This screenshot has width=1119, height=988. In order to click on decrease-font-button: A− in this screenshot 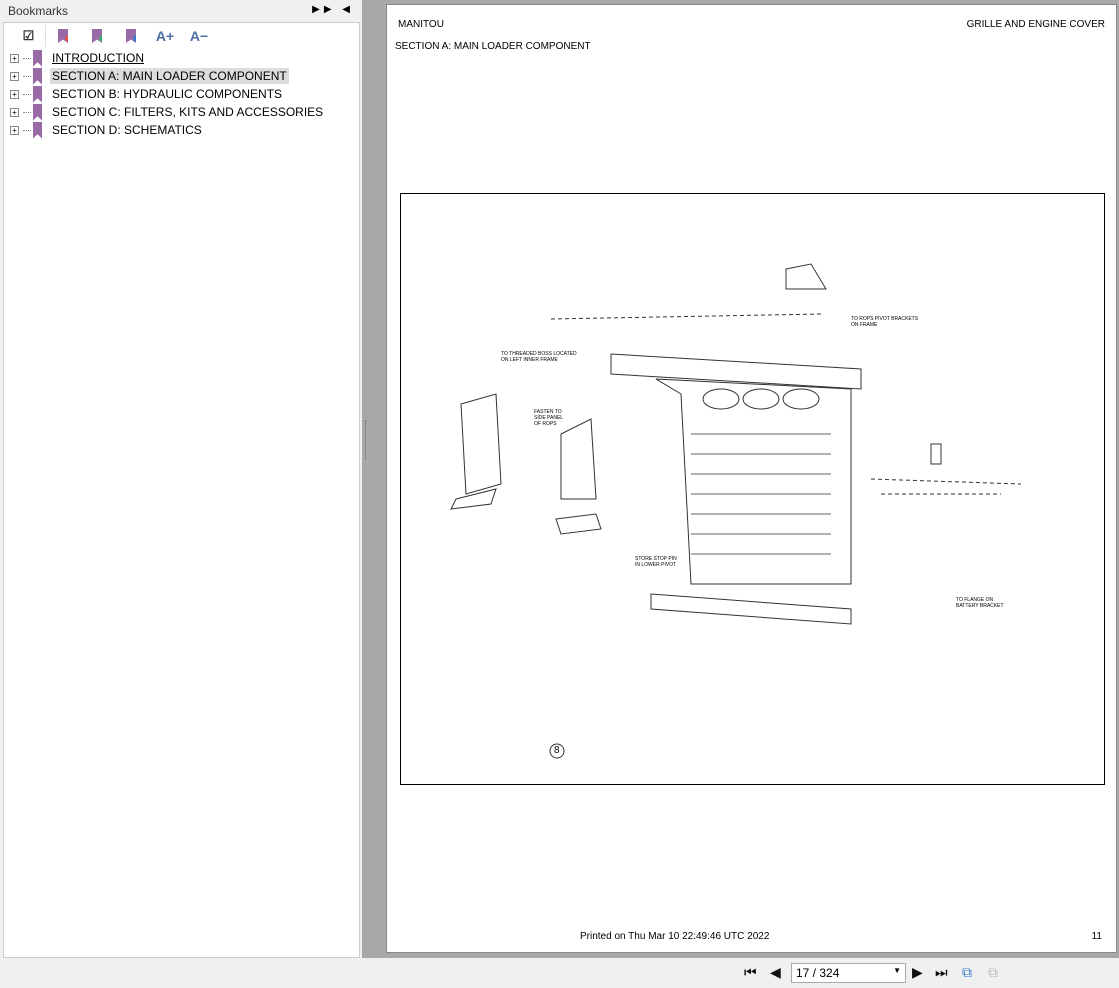, I will do `click(199, 36)`.